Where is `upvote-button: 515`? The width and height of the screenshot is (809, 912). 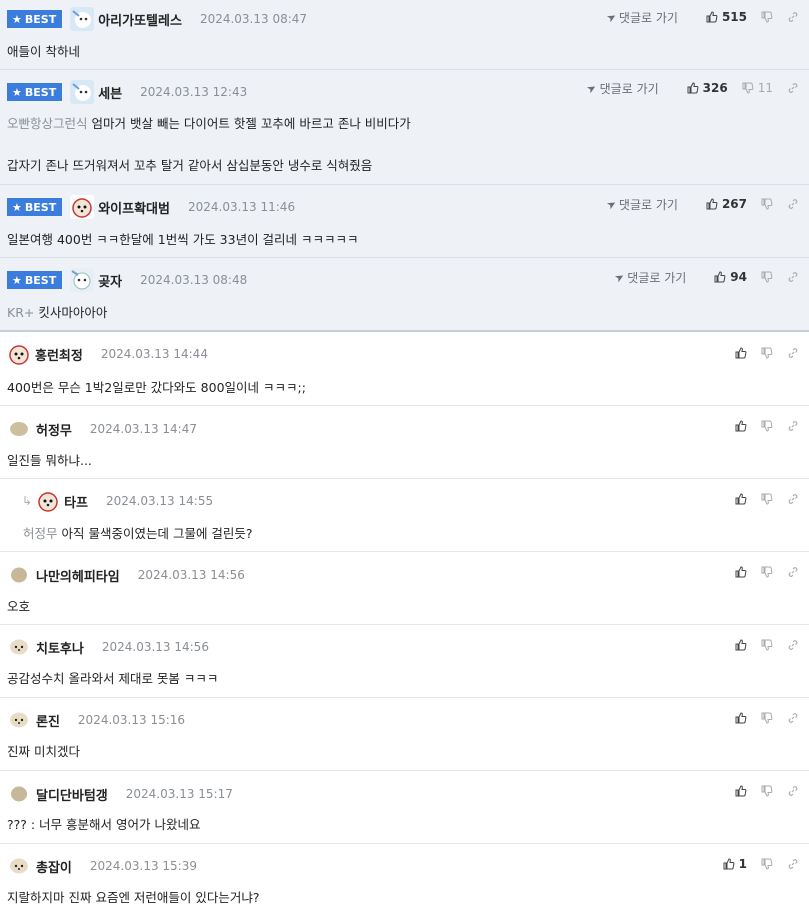
upvote-button: 515 is located at coordinates (726, 17).